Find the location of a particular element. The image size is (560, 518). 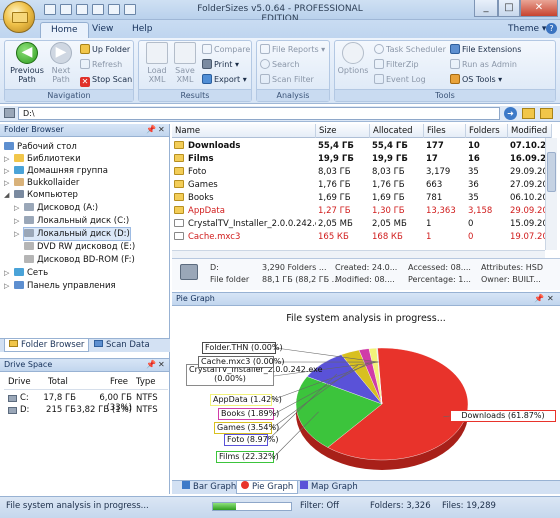

tree-item-drive-e: DVD RW дисковод (E:) is located at coordinates (79, 247).